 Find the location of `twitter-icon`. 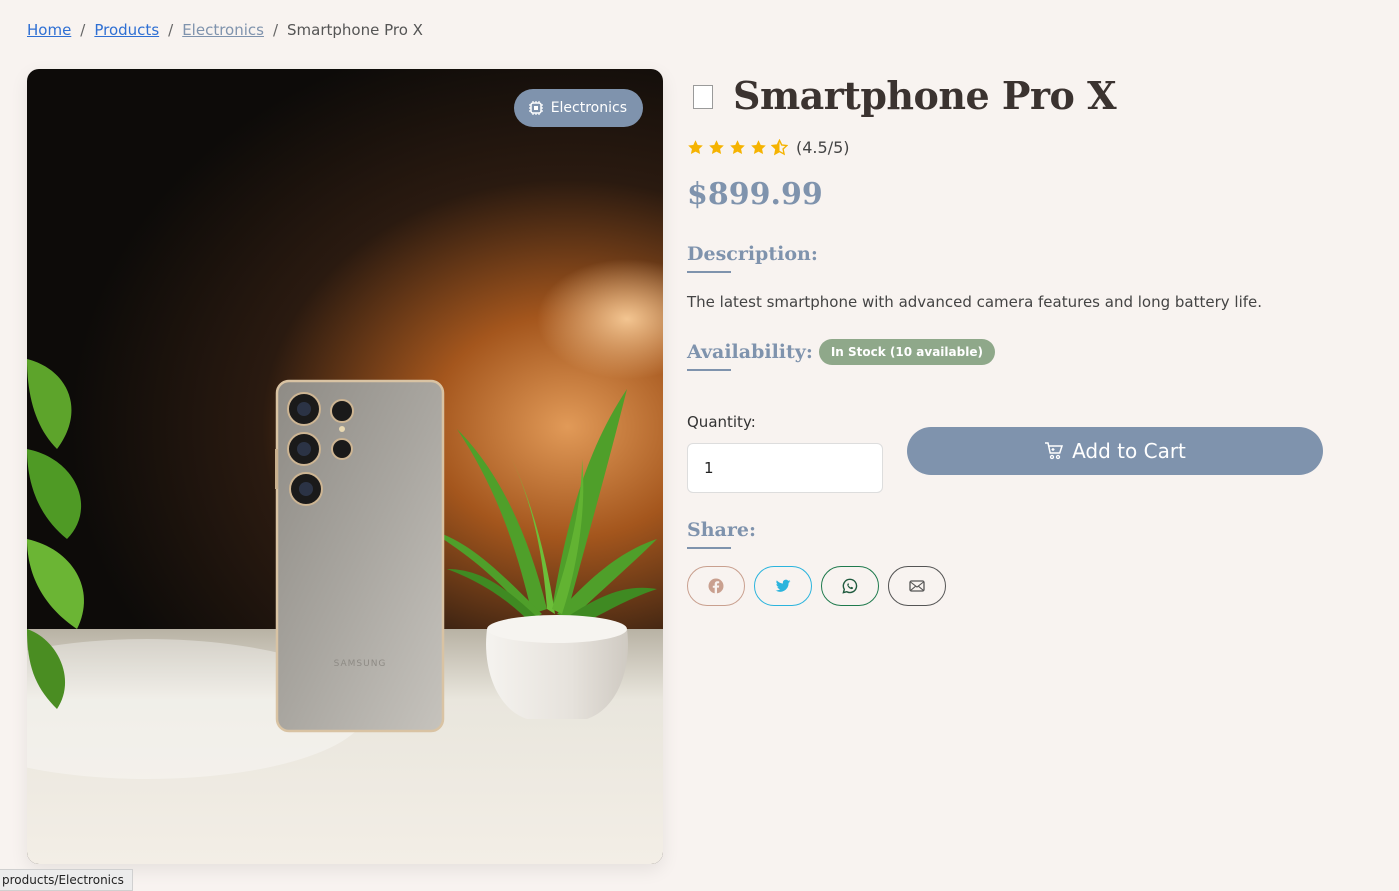

twitter-icon is located at coordinates (783, 585).